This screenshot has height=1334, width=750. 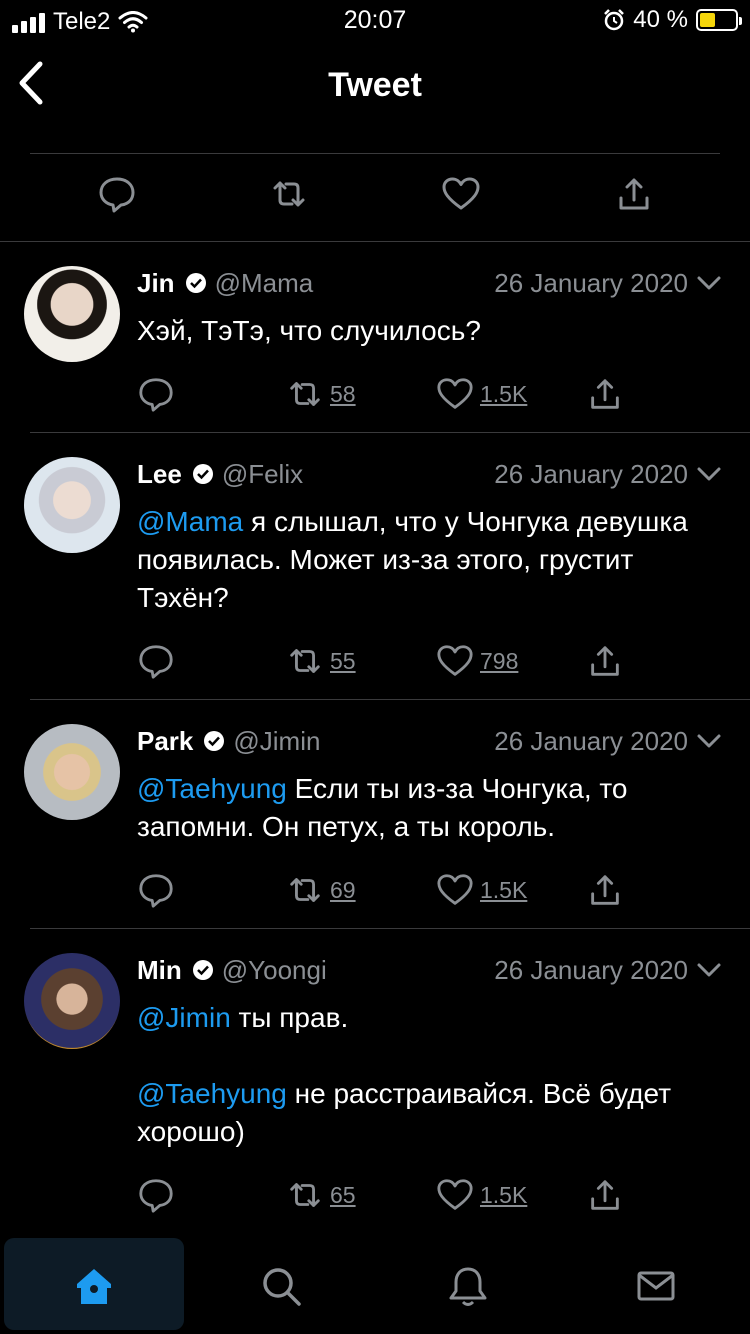 What do you see at coordinates (159, 970) in the screenshot?
I see `author-name: Min` at bounding box center [159, 970].